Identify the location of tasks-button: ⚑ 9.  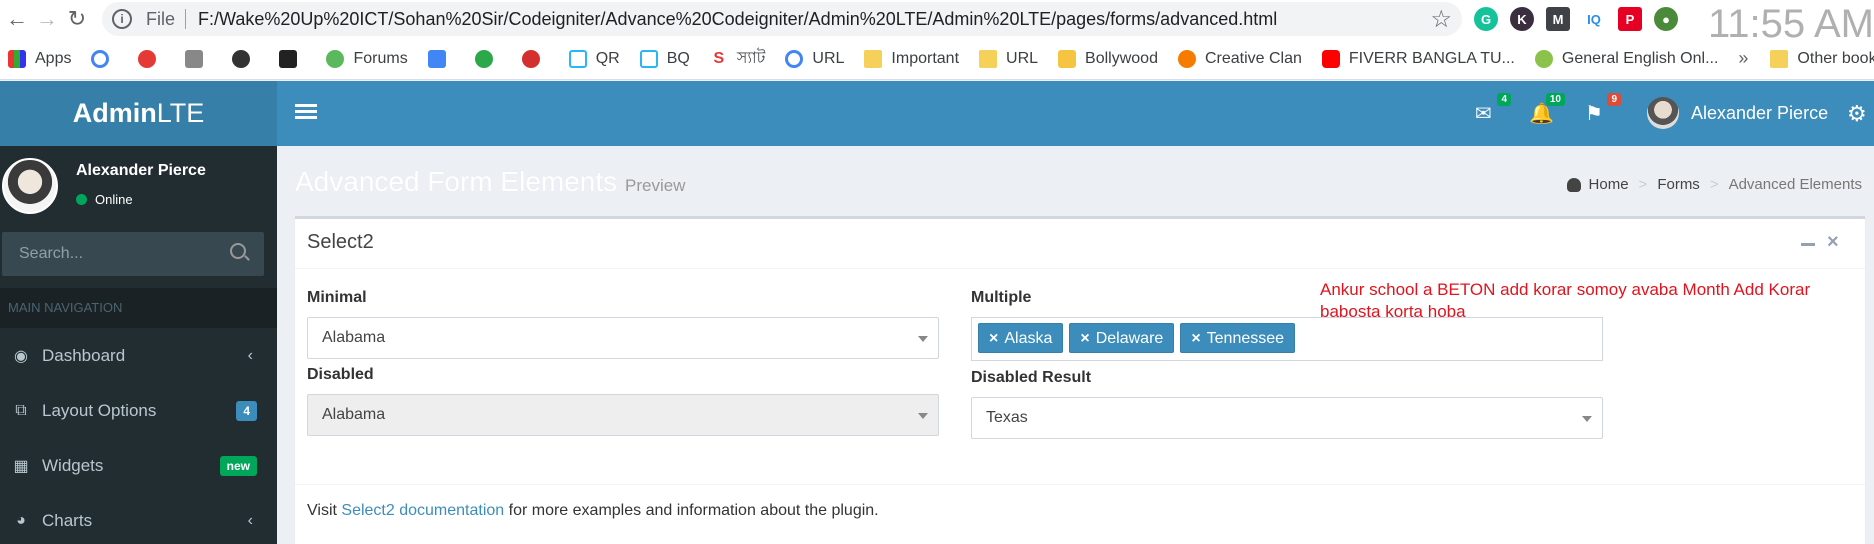
(1603, 110).